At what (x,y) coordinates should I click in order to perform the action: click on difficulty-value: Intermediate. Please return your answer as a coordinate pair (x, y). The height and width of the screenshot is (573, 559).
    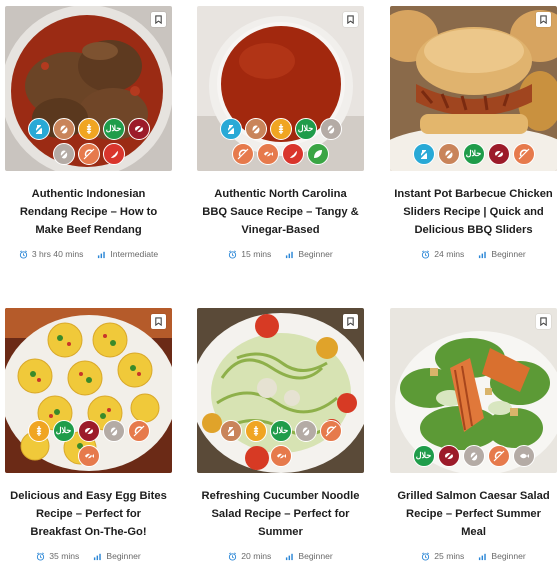
    Looking at the image, I should click on (134, 254).